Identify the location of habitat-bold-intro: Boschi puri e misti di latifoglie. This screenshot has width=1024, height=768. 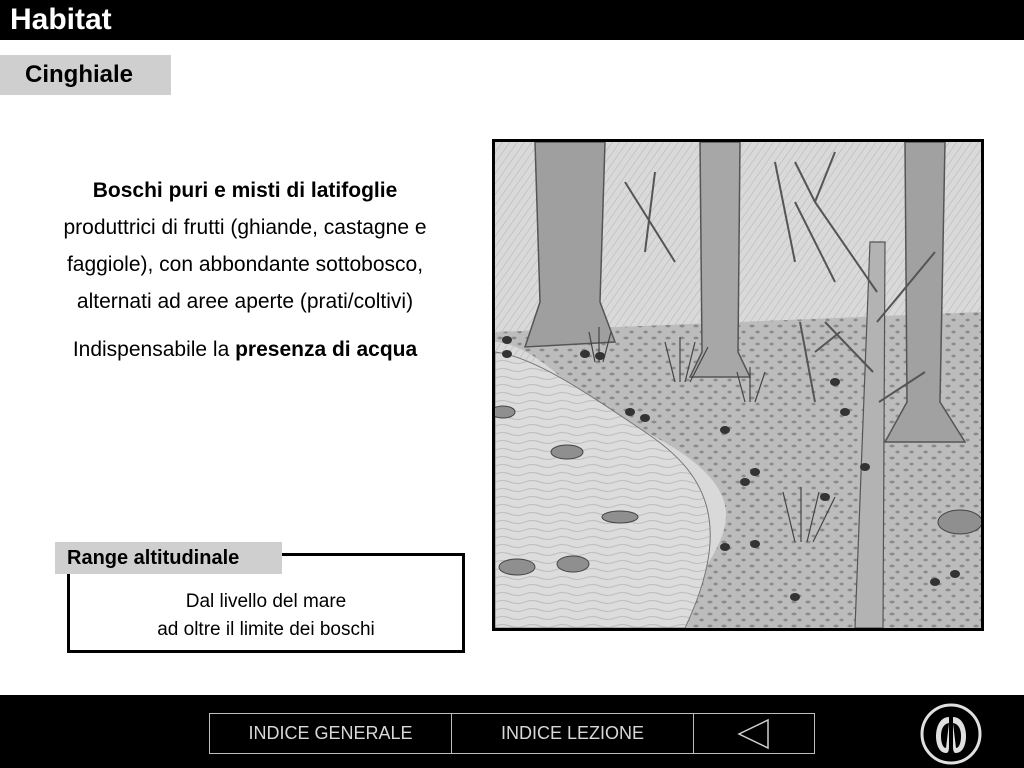
(245, 190).